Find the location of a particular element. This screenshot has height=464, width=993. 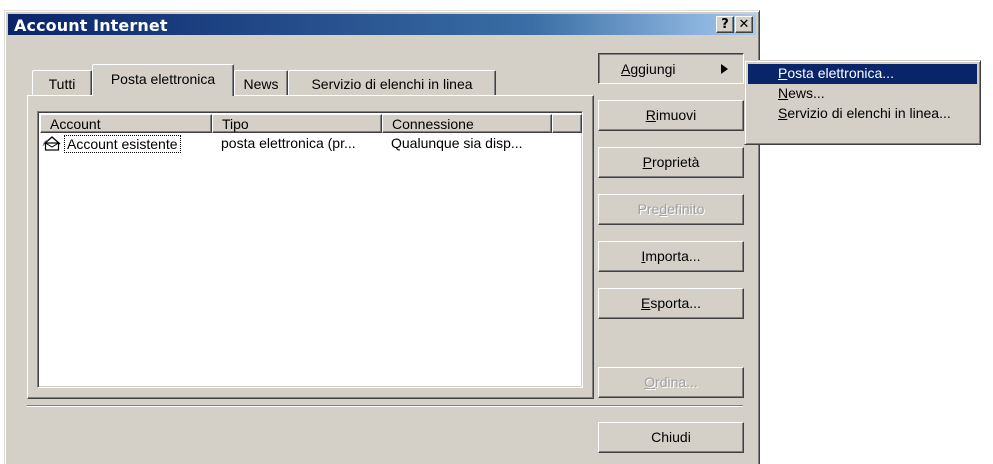

tab-servizio-elenchi: Servizio di elenchi in linea is located at coordinates (392, 83).